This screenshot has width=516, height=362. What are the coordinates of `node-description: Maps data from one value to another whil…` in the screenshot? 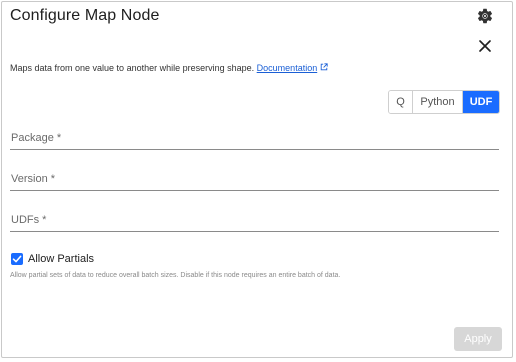 It's located at (169, 68).